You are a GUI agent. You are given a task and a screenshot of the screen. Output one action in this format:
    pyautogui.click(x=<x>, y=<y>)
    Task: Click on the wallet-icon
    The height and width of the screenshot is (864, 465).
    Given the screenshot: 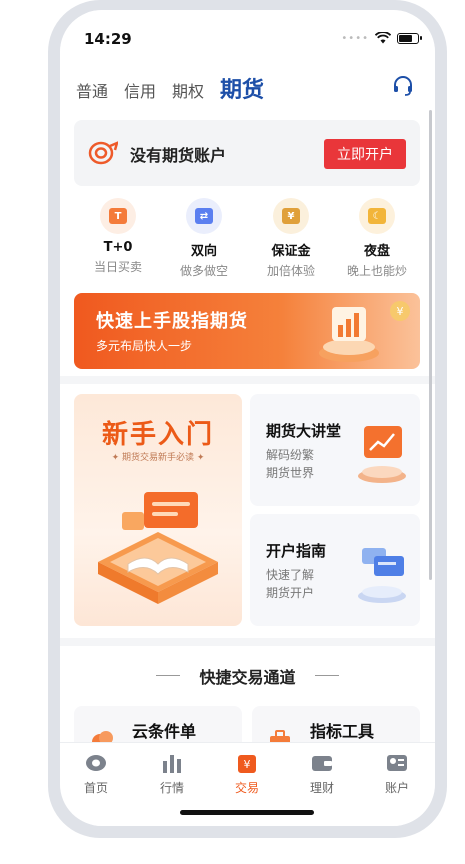 What is the action you would take?
    pyautogui.click(x=322, y=763)
    